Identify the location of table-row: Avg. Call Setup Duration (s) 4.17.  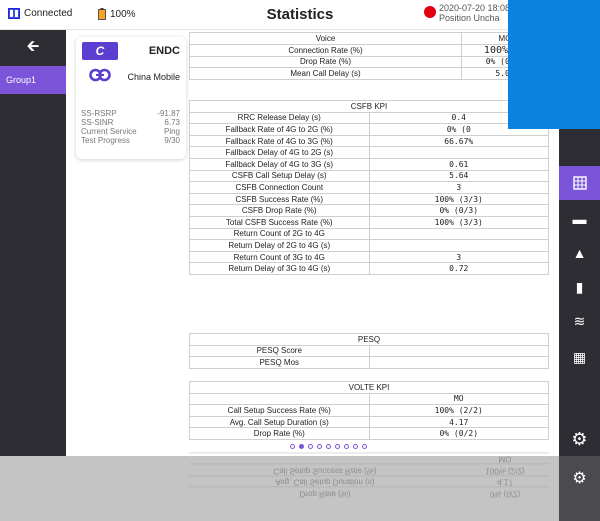
(369, 422).